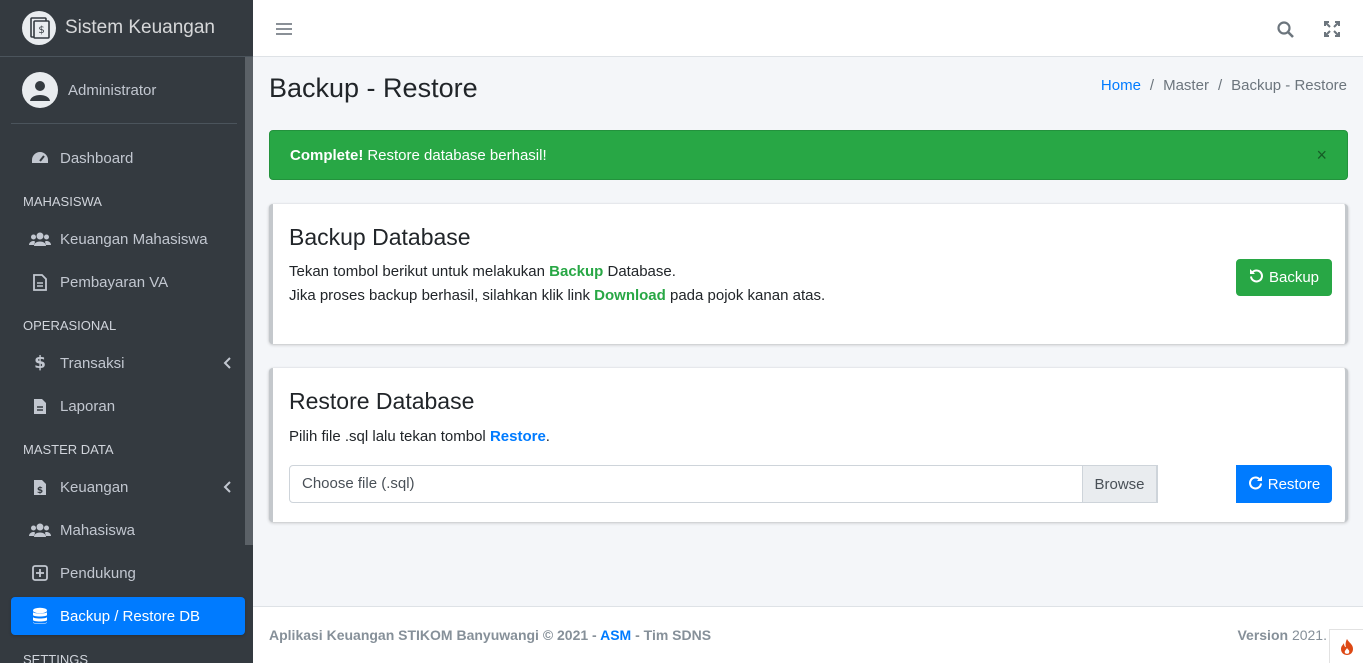 The image size is (1363, 663). What do you see at coordinates (671, 635) in the screenshot?
I see `footer-text-post: - Tim SDNS` at bounding box center [671, 635].